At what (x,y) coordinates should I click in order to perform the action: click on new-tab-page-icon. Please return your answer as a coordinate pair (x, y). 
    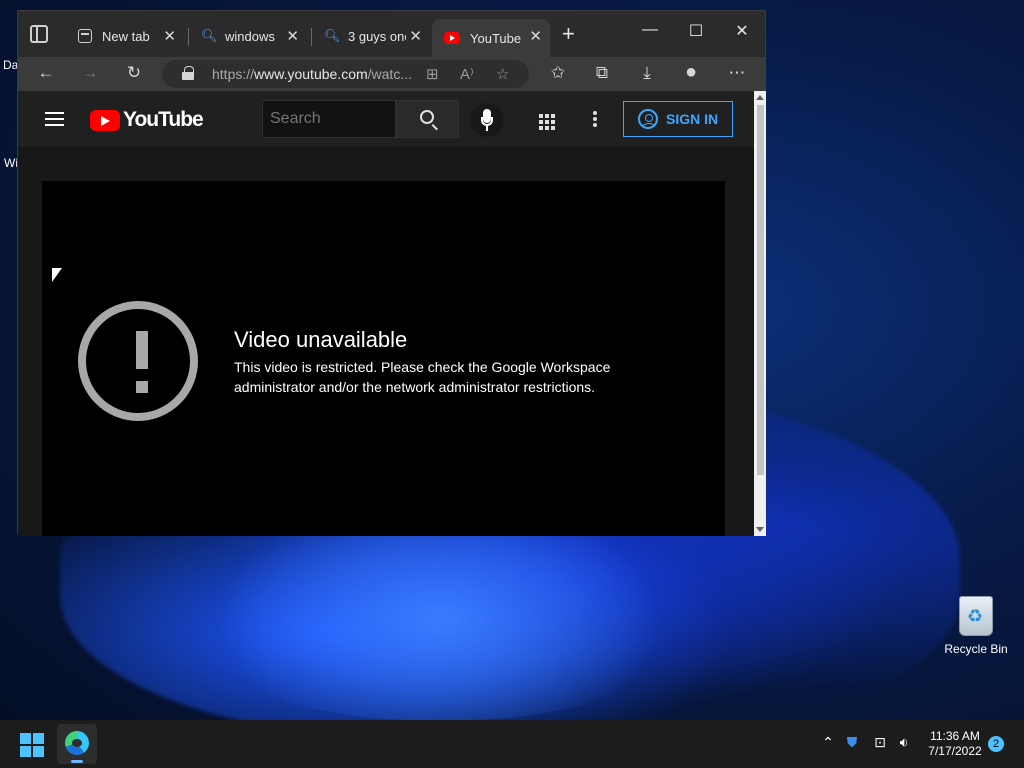
    Looking at the image, I should click on (85, 36).